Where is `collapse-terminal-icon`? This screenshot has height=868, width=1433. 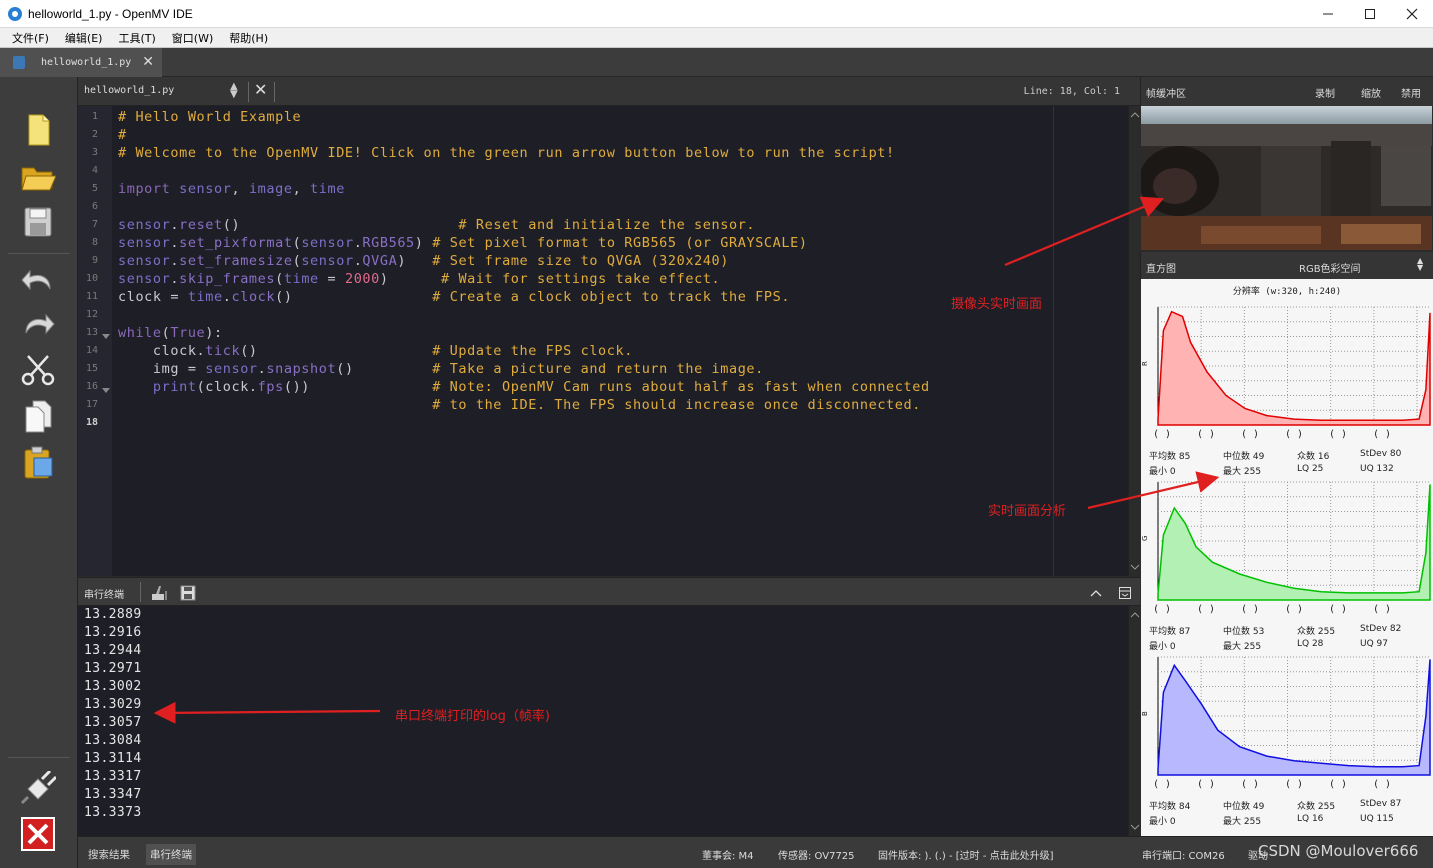
collapse-terminal-icon is located at coordinates (1096, 593).